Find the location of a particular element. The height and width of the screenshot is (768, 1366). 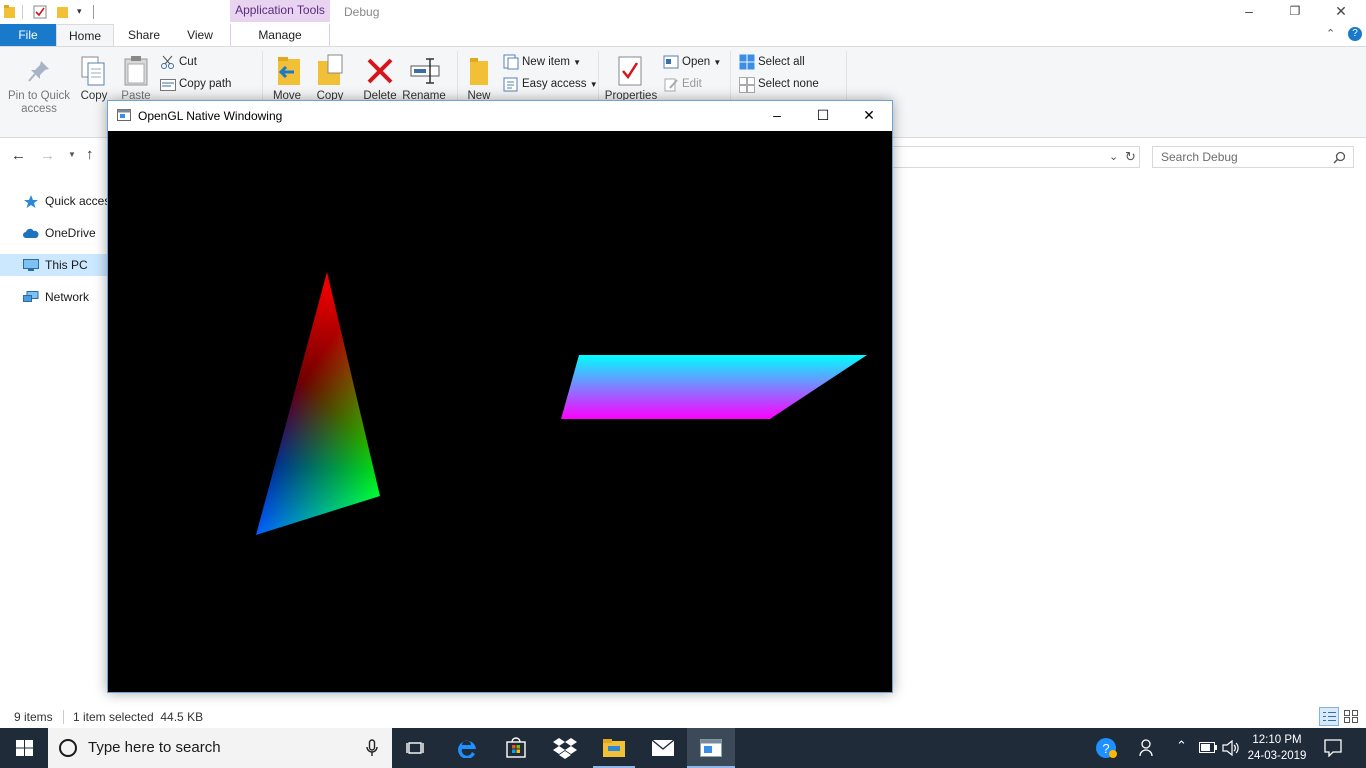

taskbar-search-box: Type here to search is located at coordinates (220, 748).